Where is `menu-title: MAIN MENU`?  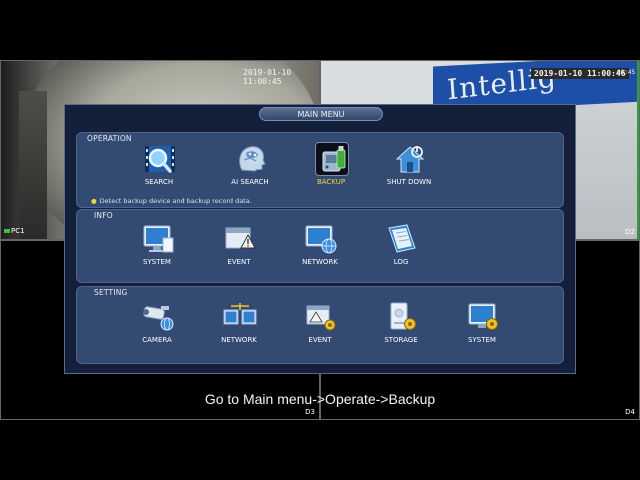 menu-title: MAIN MENU is located at coordinates (321, 114).